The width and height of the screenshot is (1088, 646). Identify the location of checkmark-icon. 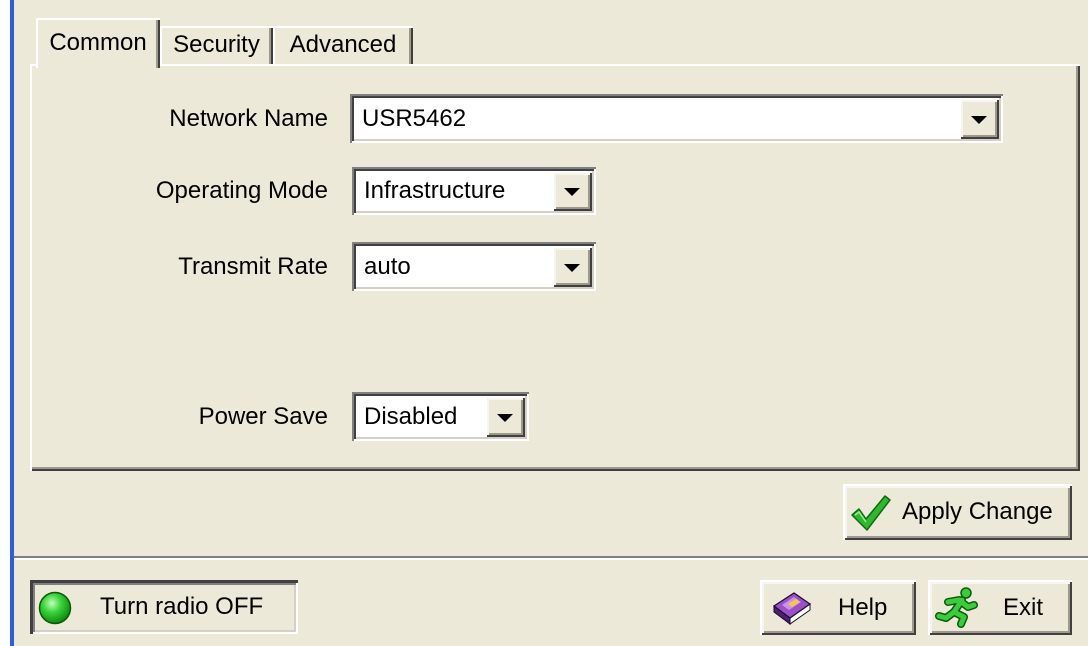
(871, 513).